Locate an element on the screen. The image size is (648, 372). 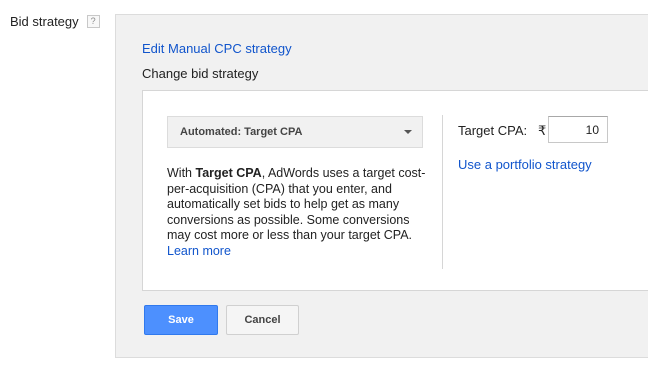
chevron-down-icon is located at coordinates (408, 132).